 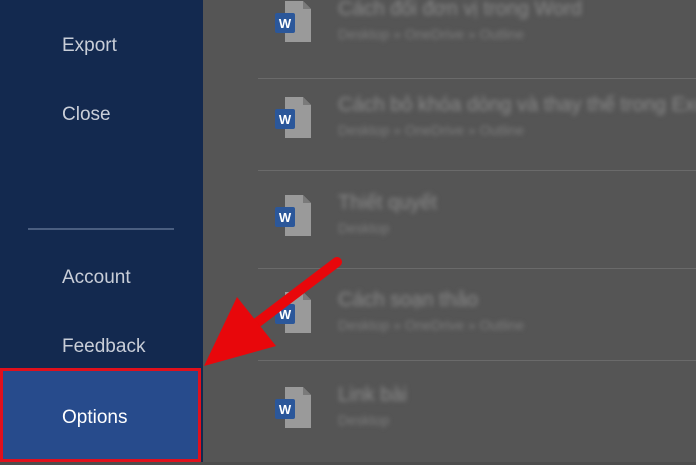 I want to click on doc-title: Cách đổi đơn vị trong Word, so click(x=460, y=10).